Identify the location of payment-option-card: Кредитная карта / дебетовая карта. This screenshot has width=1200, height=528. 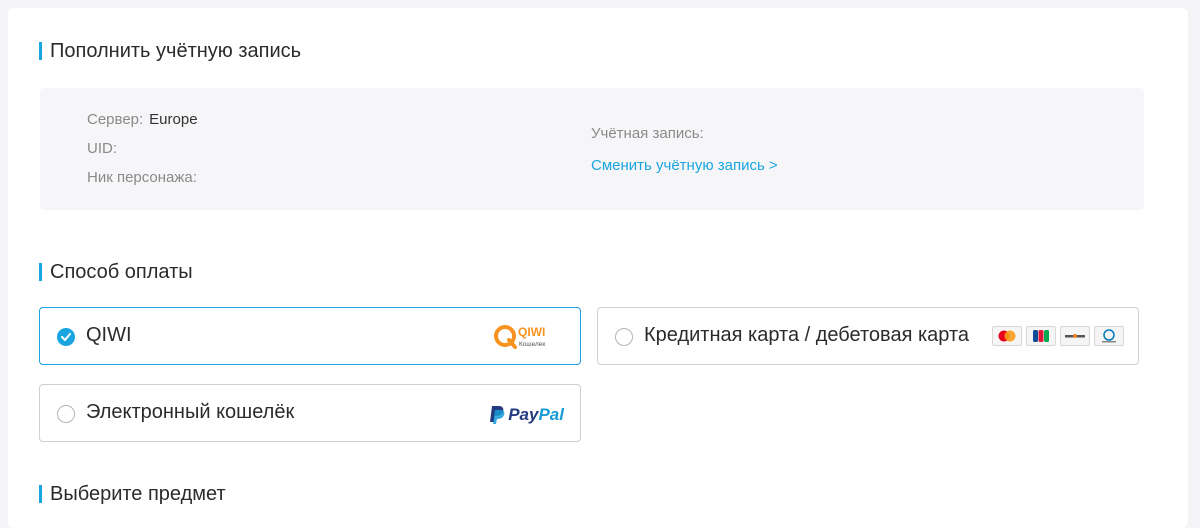
(868, 336).